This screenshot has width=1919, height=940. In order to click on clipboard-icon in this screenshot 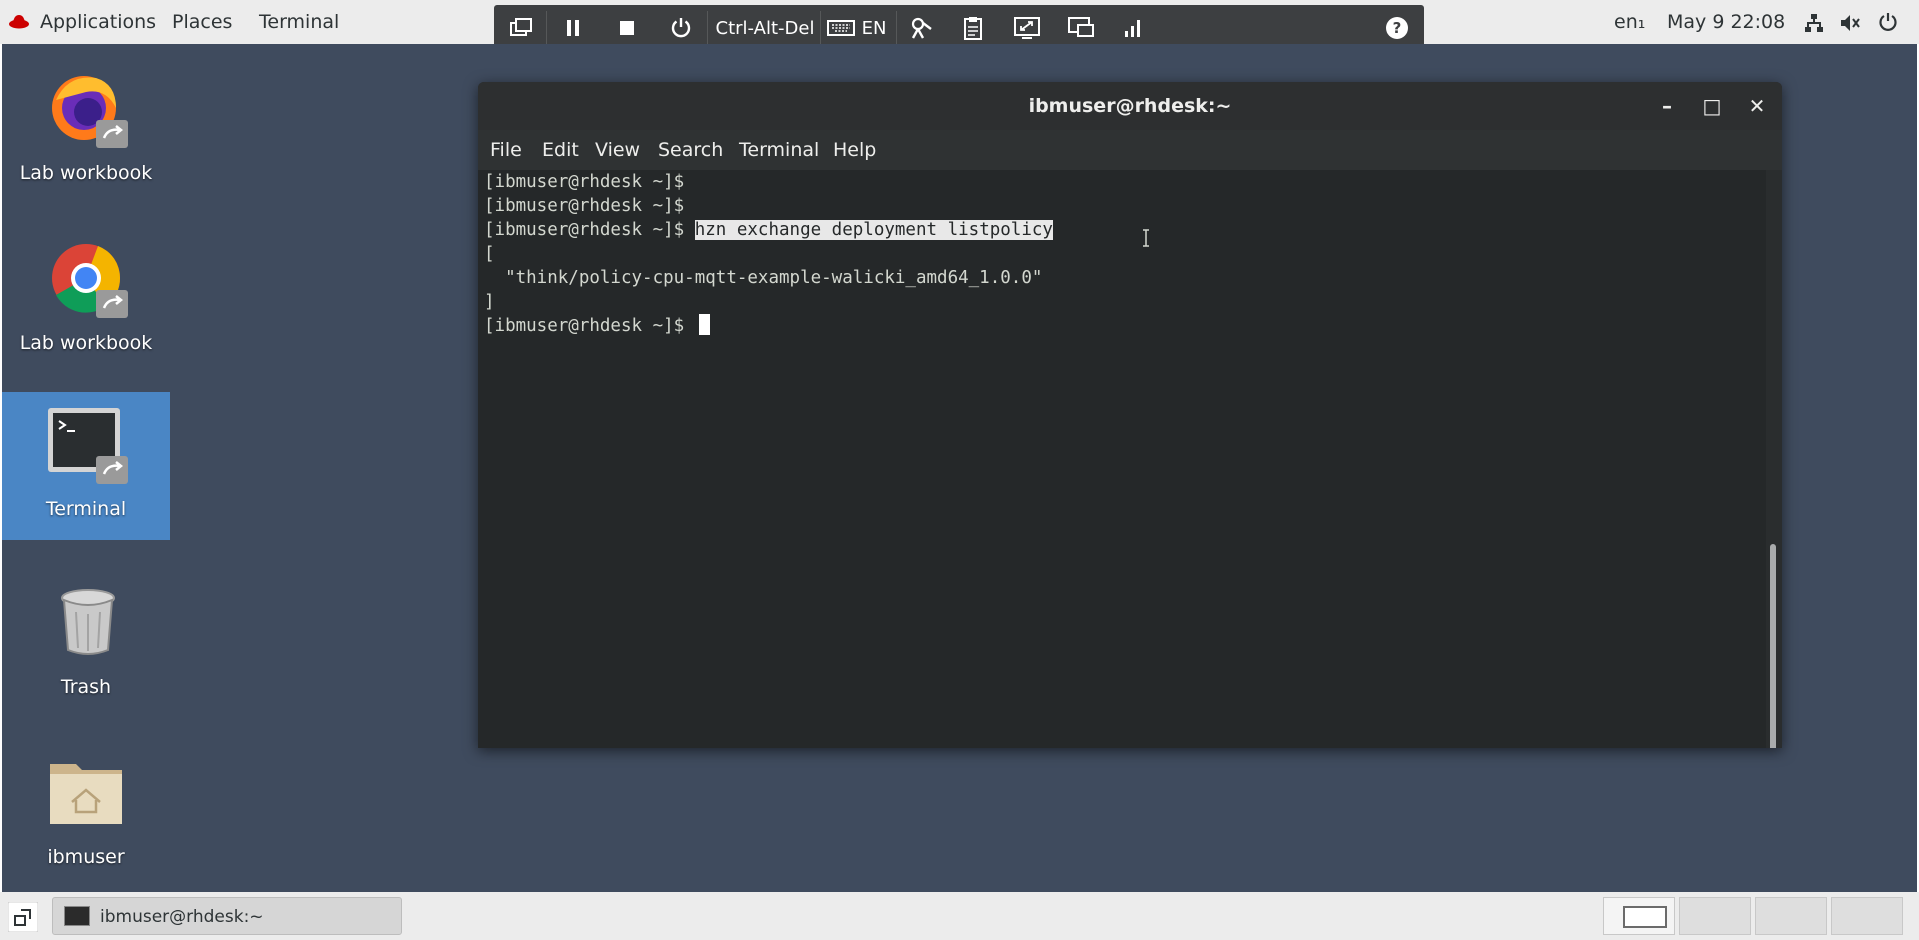, I will do `click(973, 28)`.